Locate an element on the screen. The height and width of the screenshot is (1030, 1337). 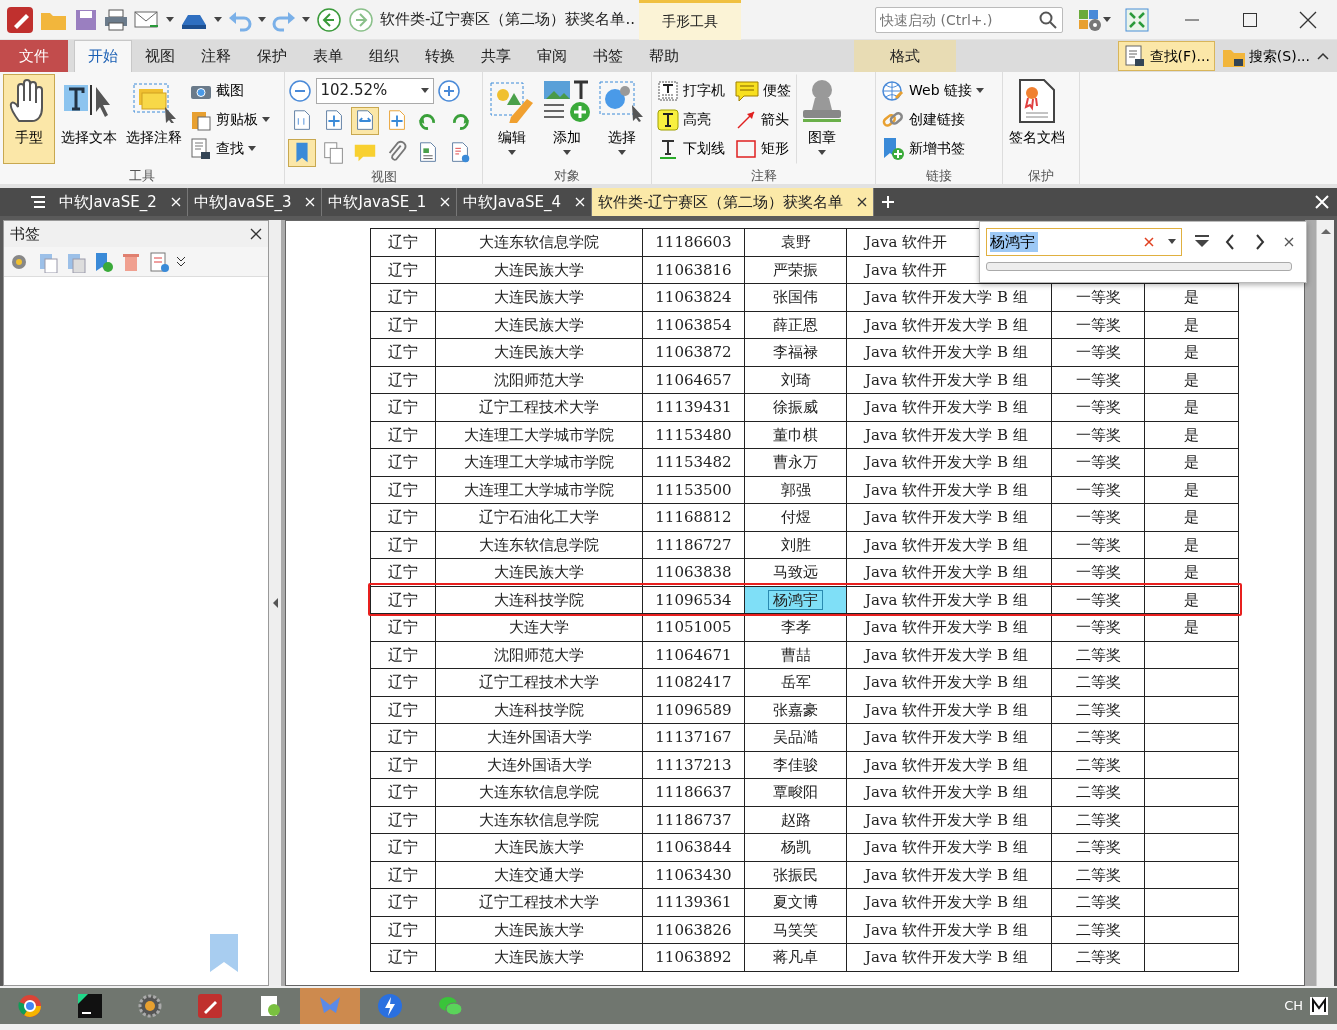
collapse-icon is located at coordinates (275, 603).